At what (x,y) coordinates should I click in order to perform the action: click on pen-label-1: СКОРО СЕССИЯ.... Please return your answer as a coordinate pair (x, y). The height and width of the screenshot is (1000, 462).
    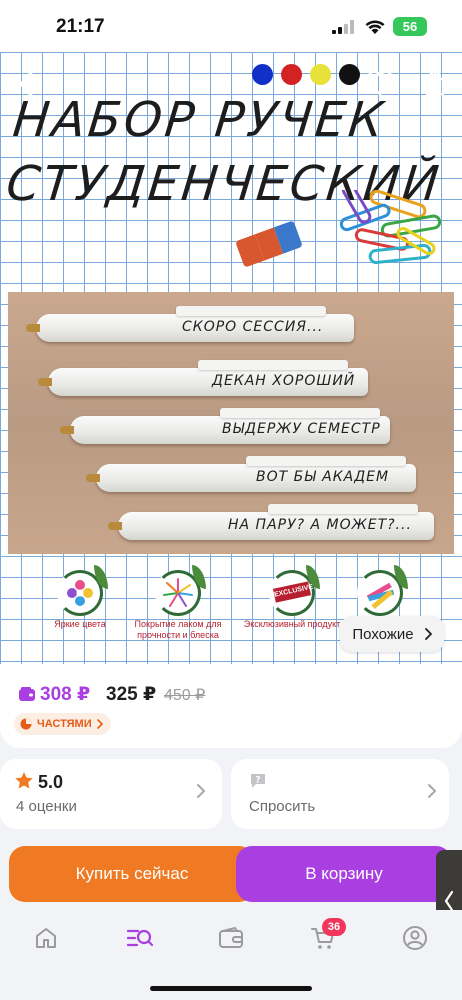
    Looking at the image, I should click on (253, 327).